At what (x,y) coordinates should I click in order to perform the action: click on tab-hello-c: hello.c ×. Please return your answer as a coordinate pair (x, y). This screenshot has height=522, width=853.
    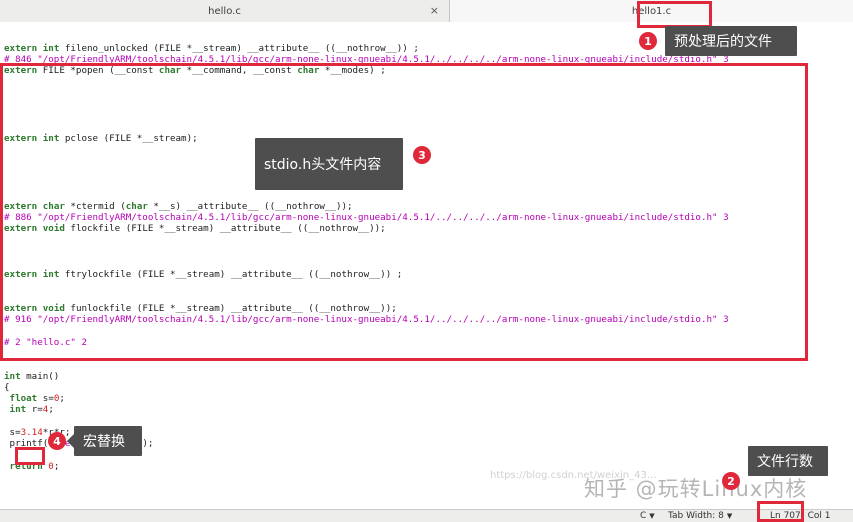
    Looking at the image, I should click on (225, 11).